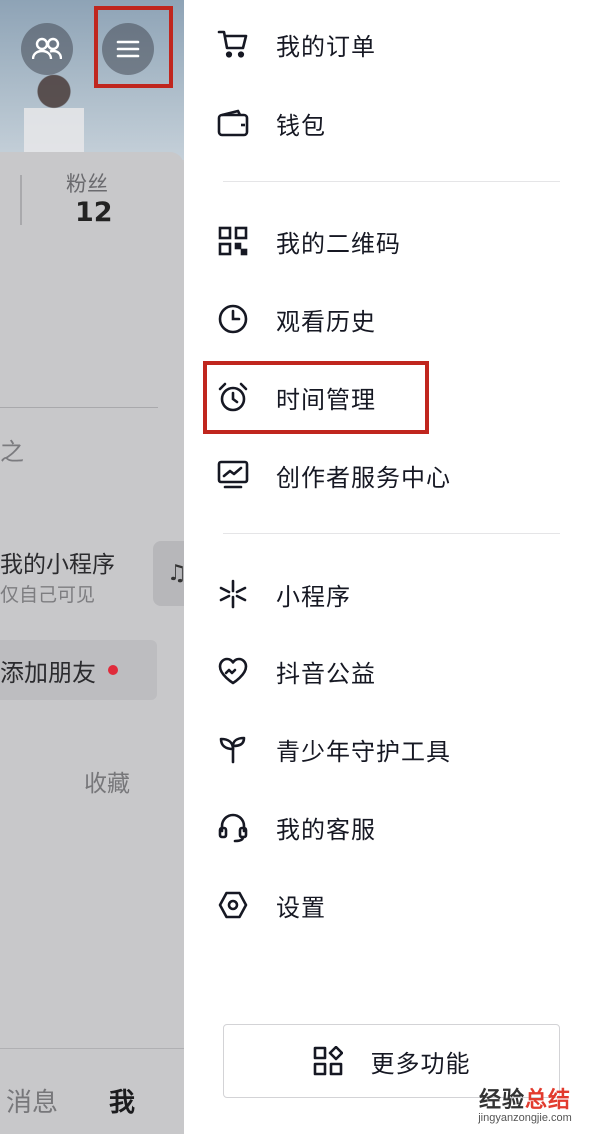 Image resolution: width=600 pixels, height=1134 pixels. What do you see at coordinates (233, 671) in the screenshot?
I see `charity-heart-icon` at bounding box center [233, 671].